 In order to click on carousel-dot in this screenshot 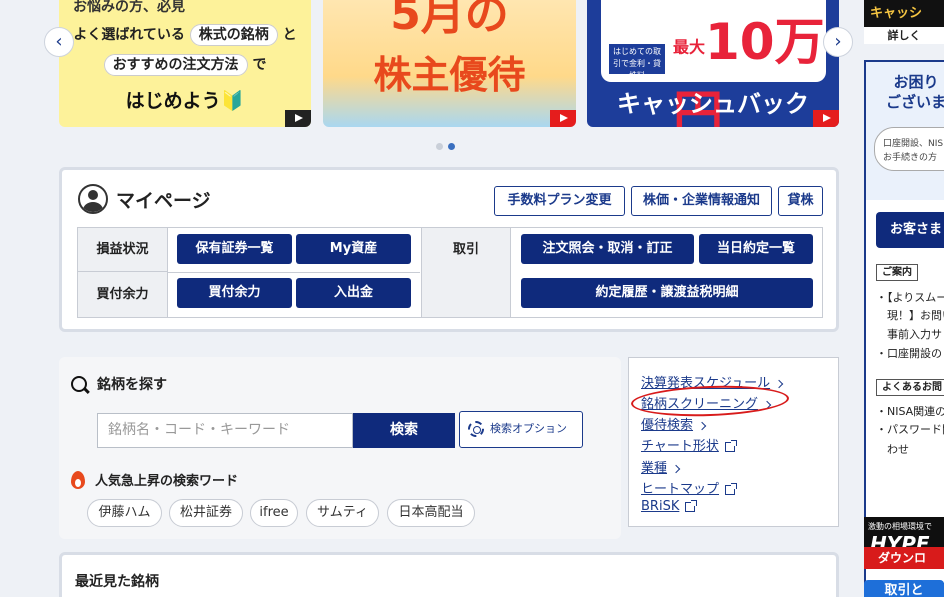, I will do `click(439, 146)`.